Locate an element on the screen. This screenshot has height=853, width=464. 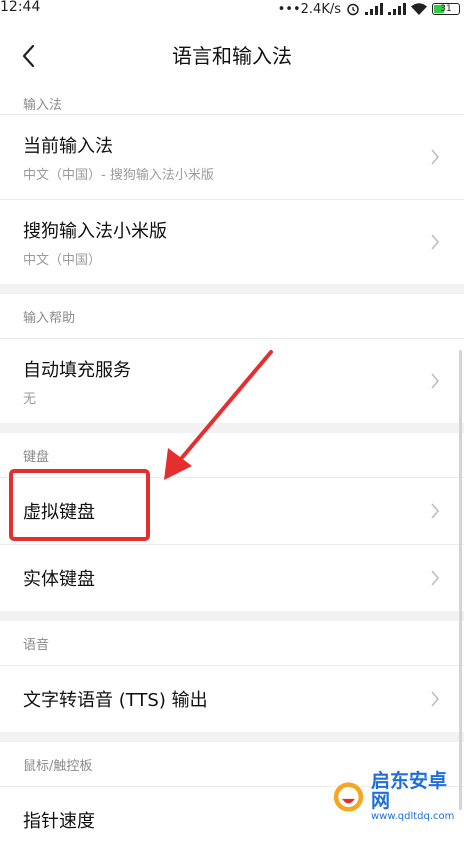
battery-icon: 31 is located at coordinates (446, 9).